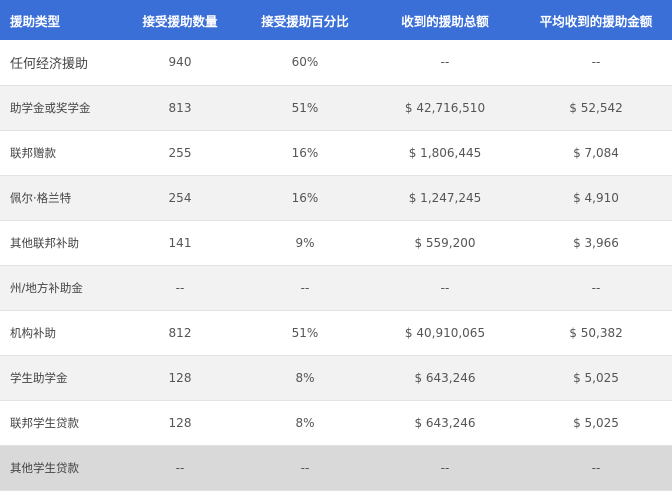 This screenshot has height=491, width=672. I want to click on cell-average: $ 50,382, so click(596, 332).